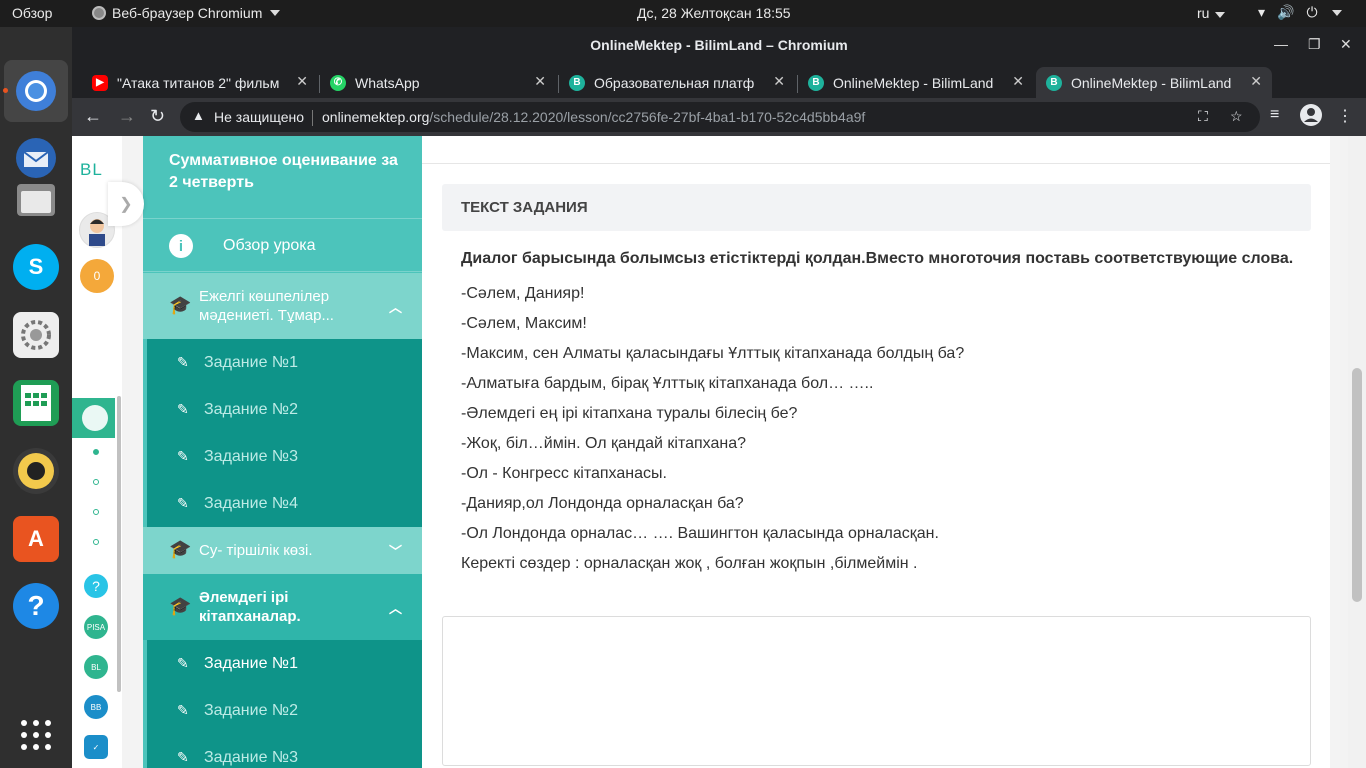  Describe the element at coordinates (181, 246) in the screenshot. I see `info-icon: i` at that location.